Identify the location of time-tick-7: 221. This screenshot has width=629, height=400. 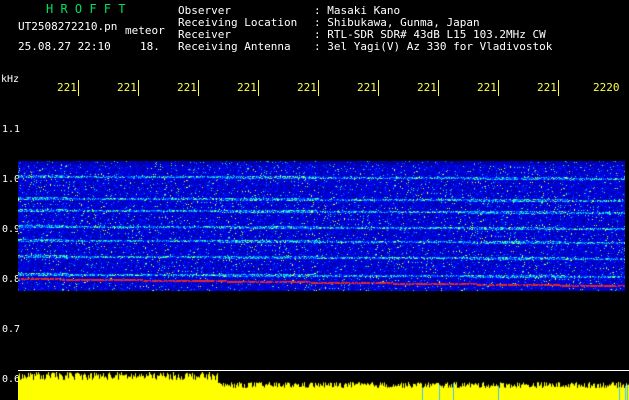
(427, 87).